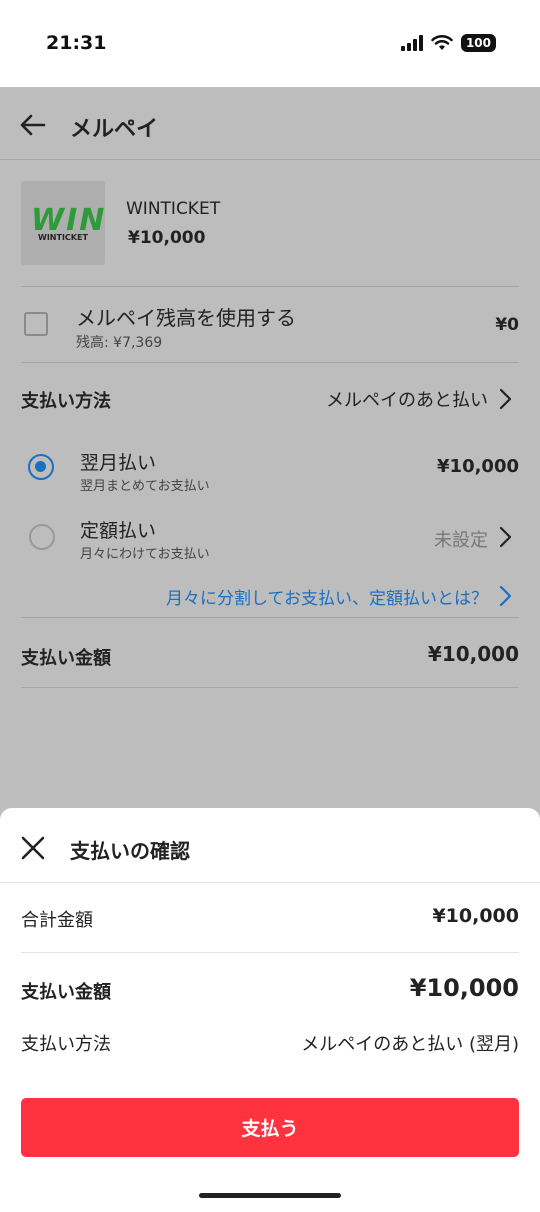  I want to click on merchant-logo: WIN WINTICKET, so click(63, 223).